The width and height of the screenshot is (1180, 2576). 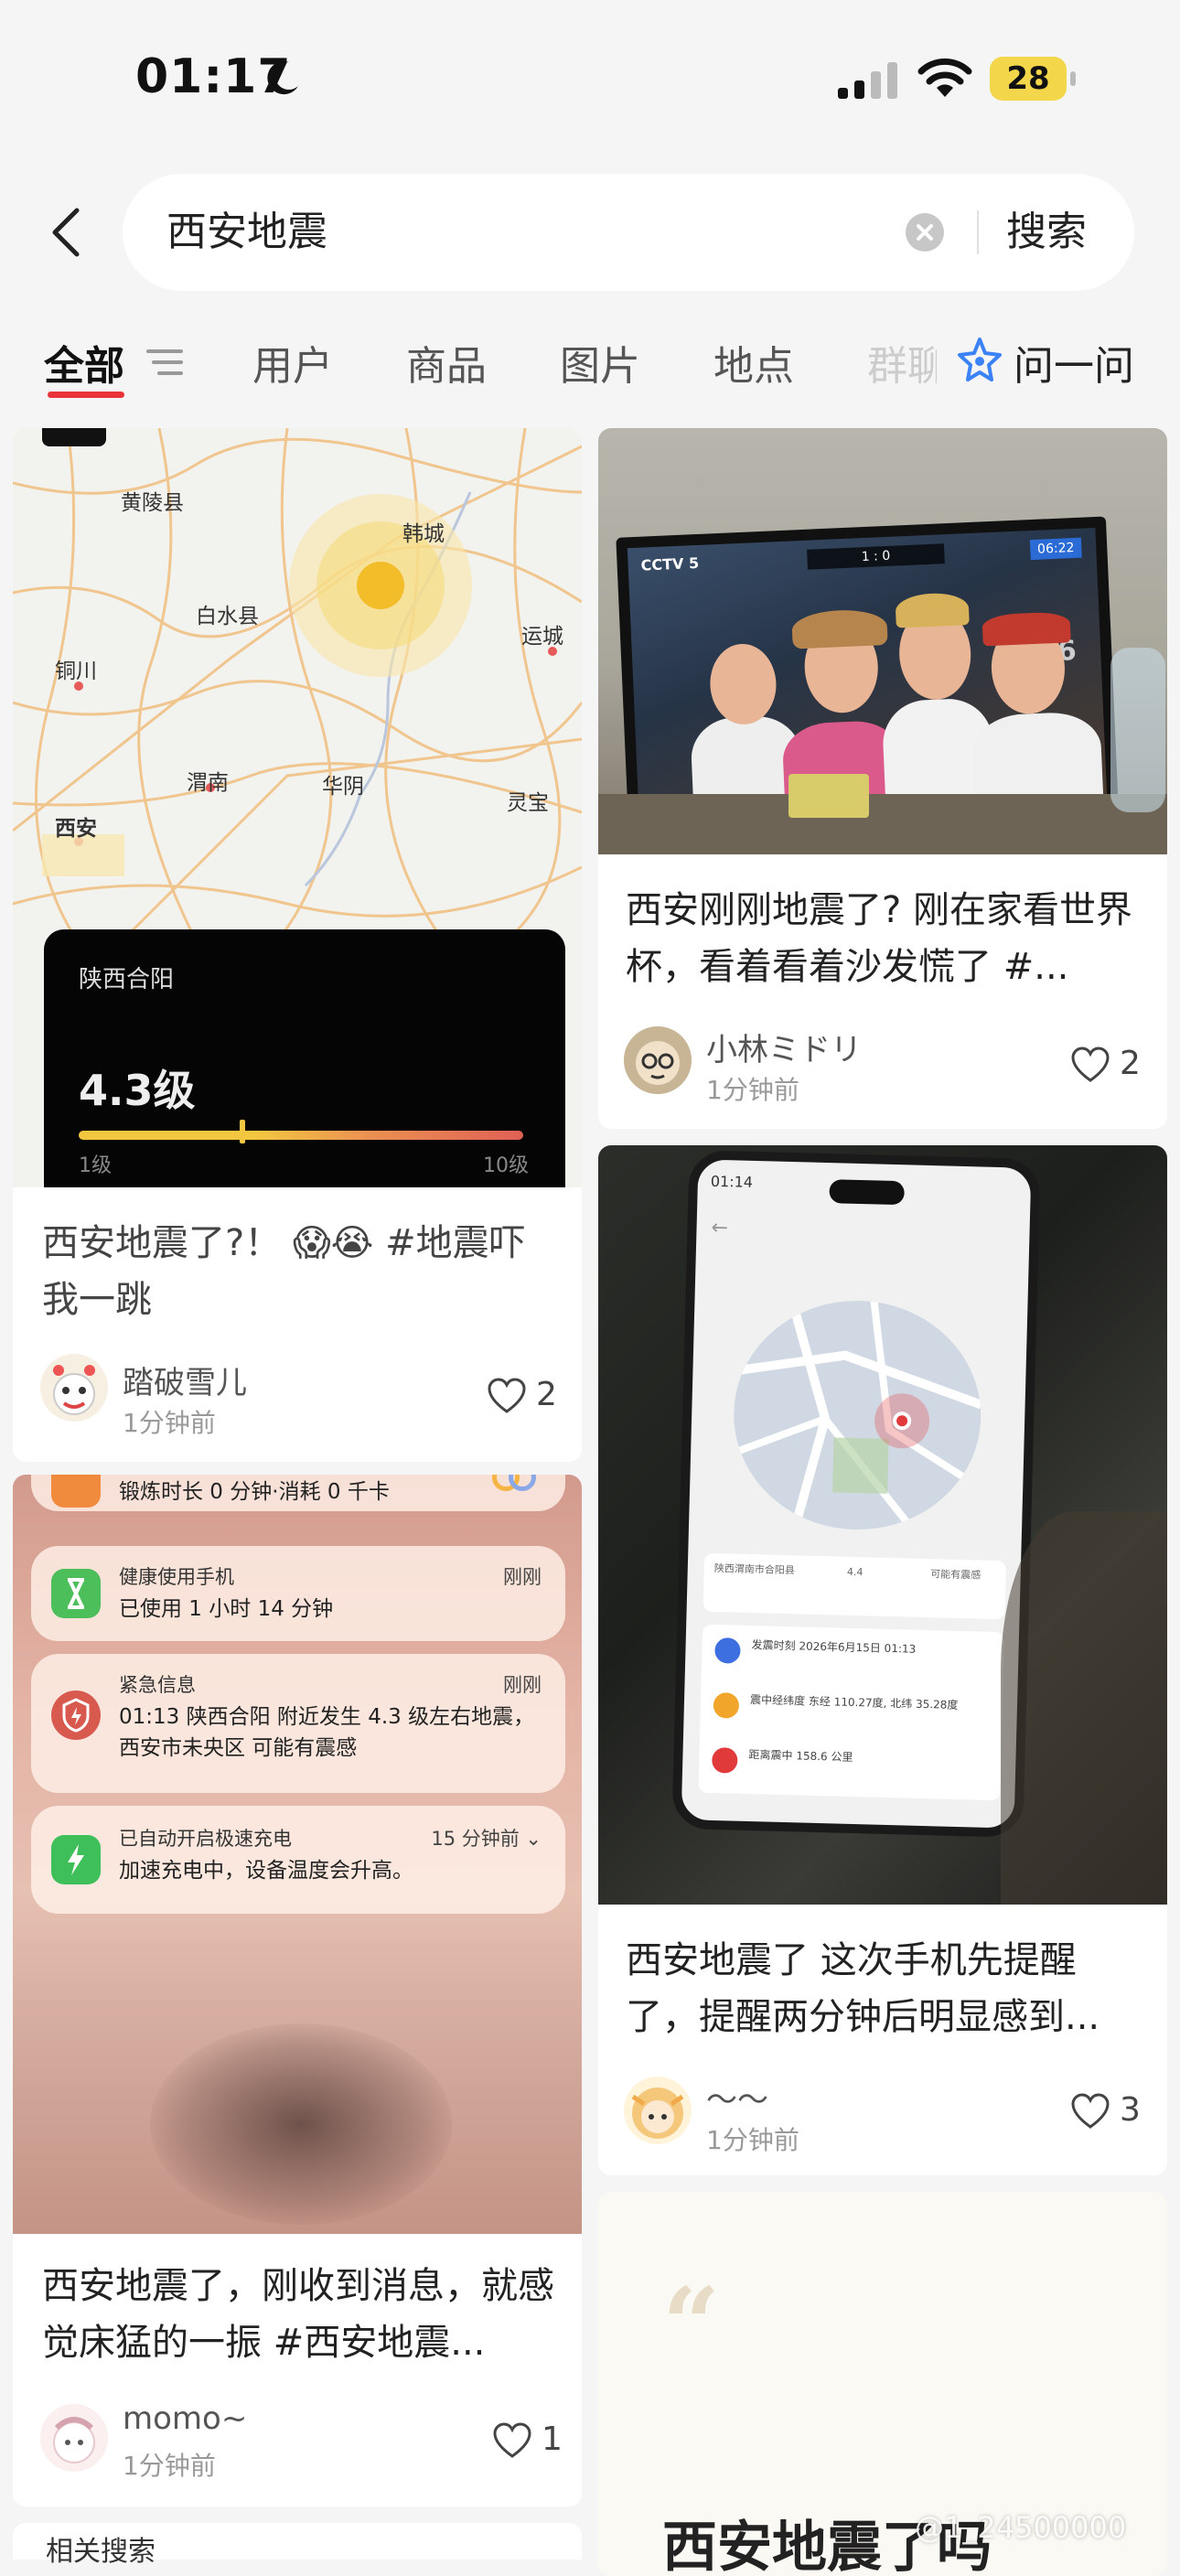 What do you see at coordinates (343, 787) in the screenshot?
I see `map-label: 华阴` at bounding box center [343, 787].